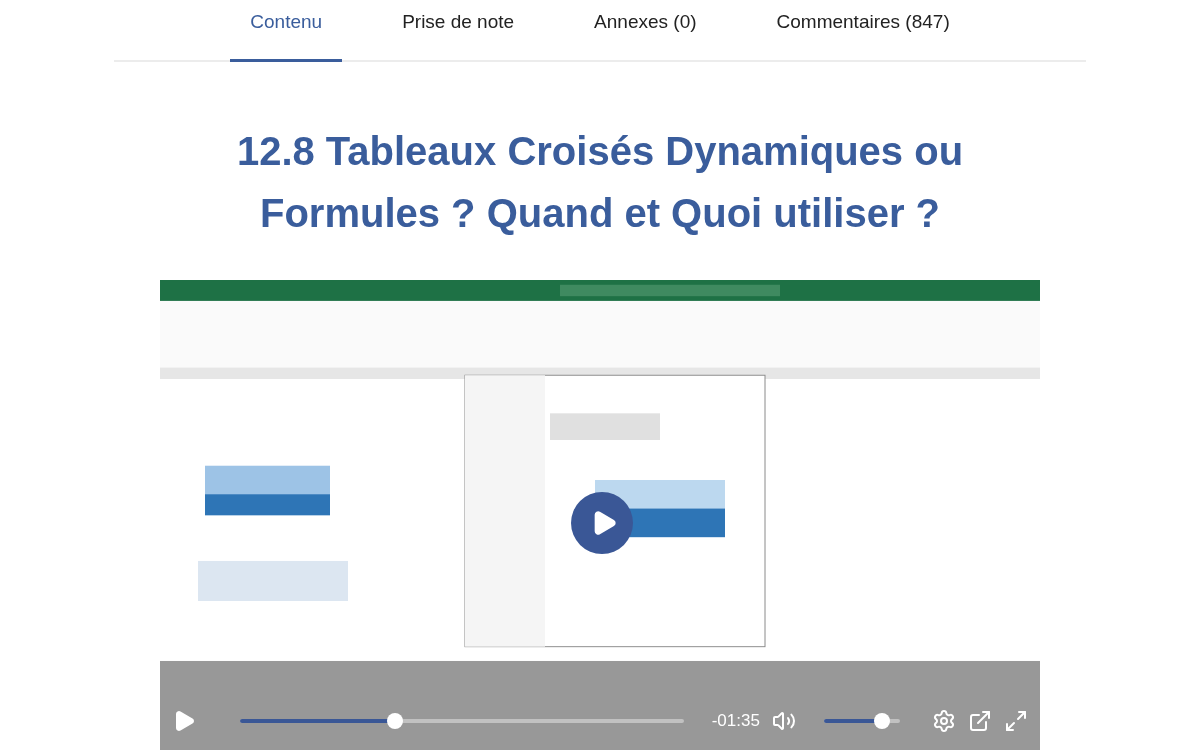 This screenshot has width=1200, height=750. What do you see at coordinates (944, 721) in the screenshot?
I see `settings-icon` at bounding box center [944, 721].